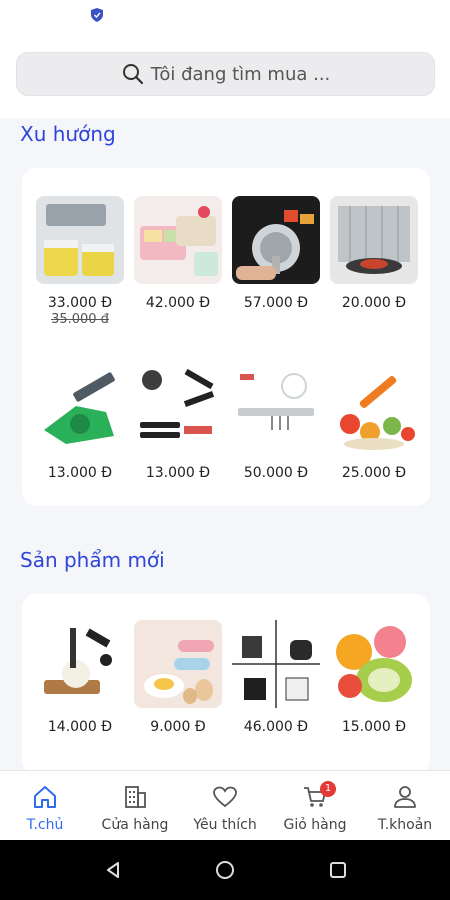  What do you see at coordinates (113, 870) in the screenshot?
I see `back-icon` at bounding box center [113, 870].